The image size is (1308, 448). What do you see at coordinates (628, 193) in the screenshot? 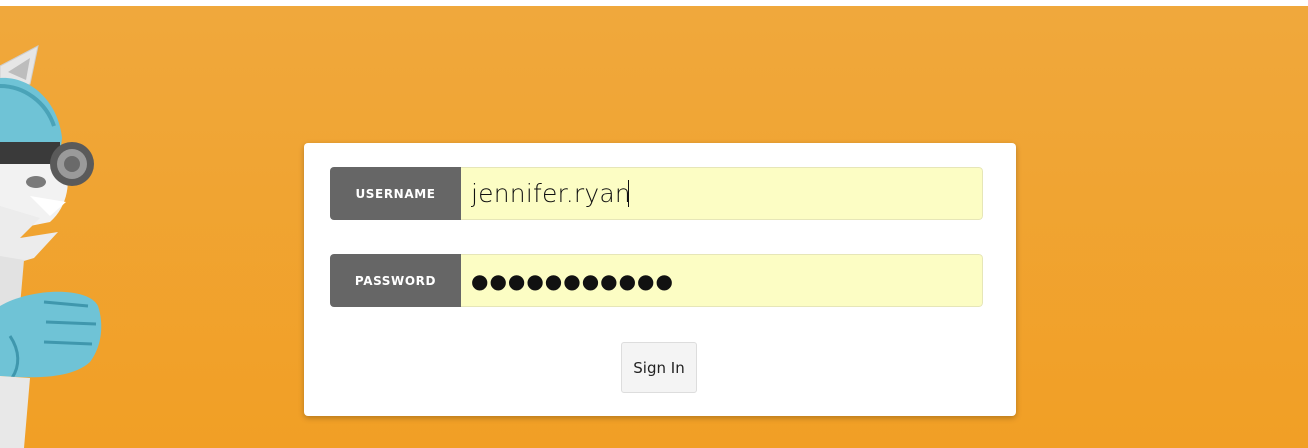
I see `text-cursor` at bounding box center [628, 193].